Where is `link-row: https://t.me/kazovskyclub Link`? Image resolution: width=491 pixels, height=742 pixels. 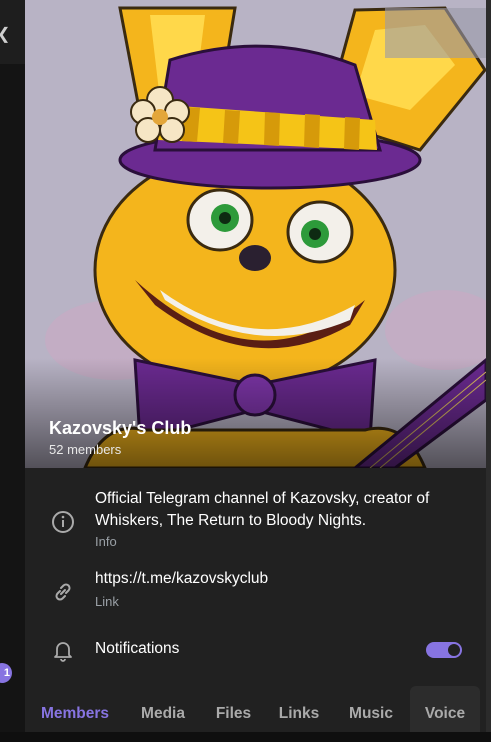
link-row: https://t.me/kazovskyclub Link is located at coordinates (255, 588).